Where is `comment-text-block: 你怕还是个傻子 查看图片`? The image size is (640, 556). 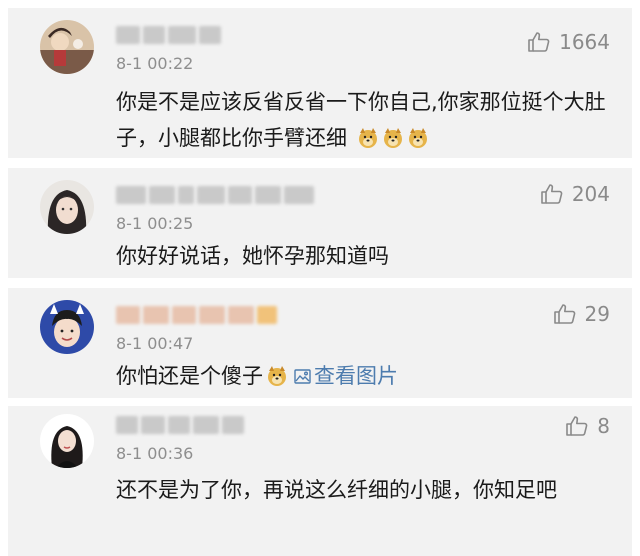
comment-text-block: 你怕还是个傻子 查看图片 is located at coordinates (365, 376).